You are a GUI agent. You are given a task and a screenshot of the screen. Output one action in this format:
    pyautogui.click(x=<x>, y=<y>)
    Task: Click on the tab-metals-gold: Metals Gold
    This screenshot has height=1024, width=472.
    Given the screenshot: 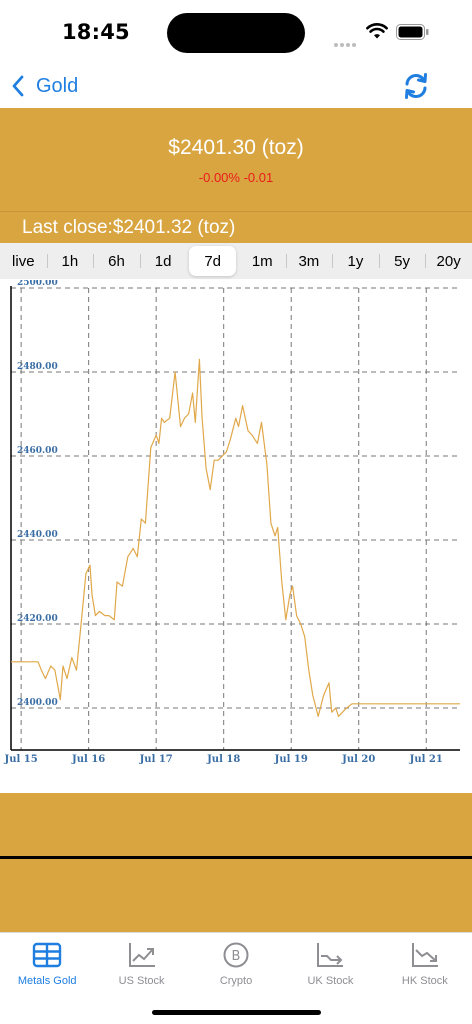 What is the action you would take?
    pyautogui.click(x=47, y=978)
    